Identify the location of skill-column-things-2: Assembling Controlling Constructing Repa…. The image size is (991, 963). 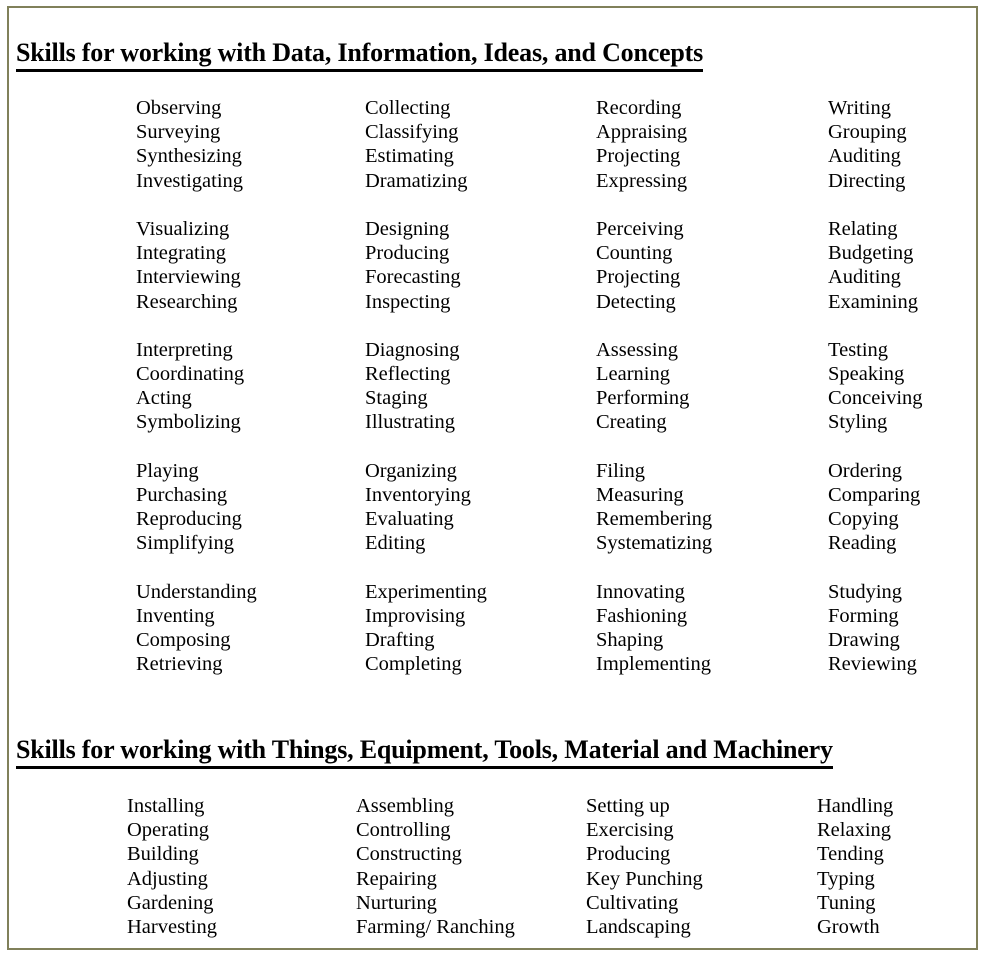
(435, 866).